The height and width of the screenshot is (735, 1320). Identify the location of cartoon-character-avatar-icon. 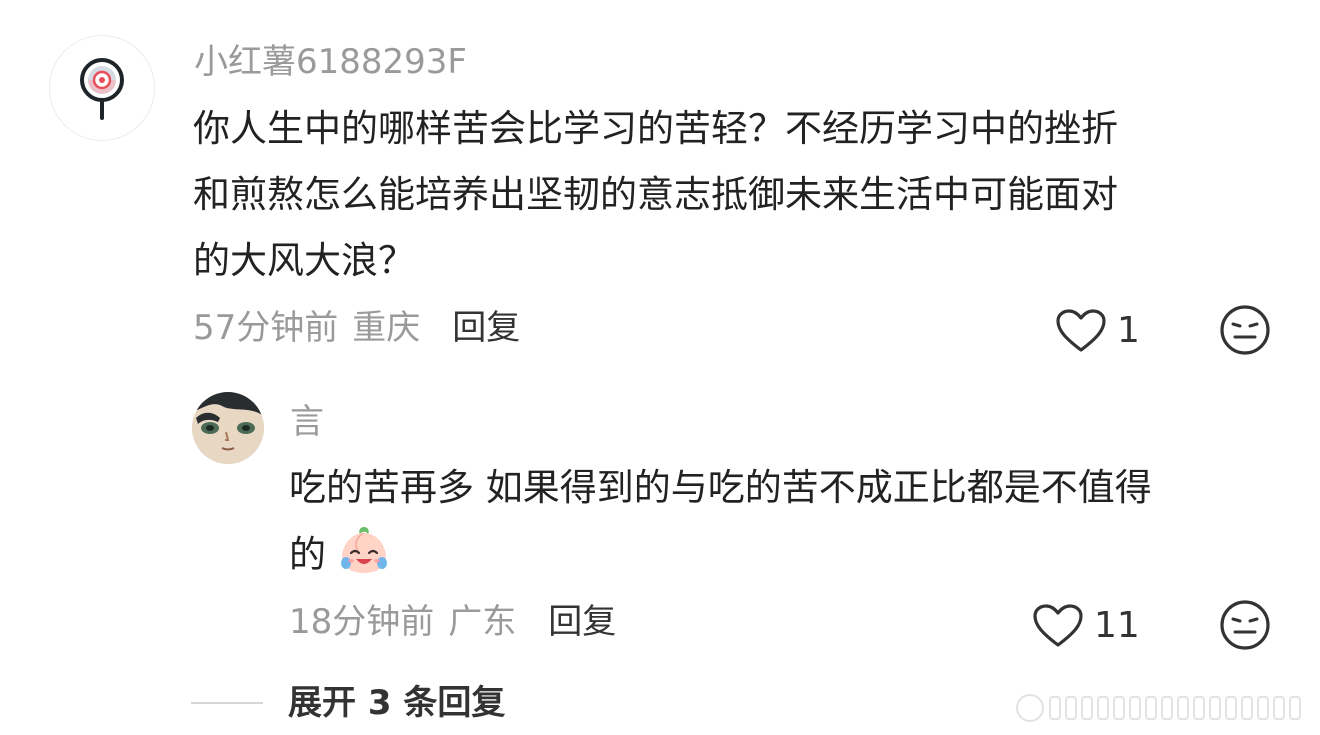
(228, 428).